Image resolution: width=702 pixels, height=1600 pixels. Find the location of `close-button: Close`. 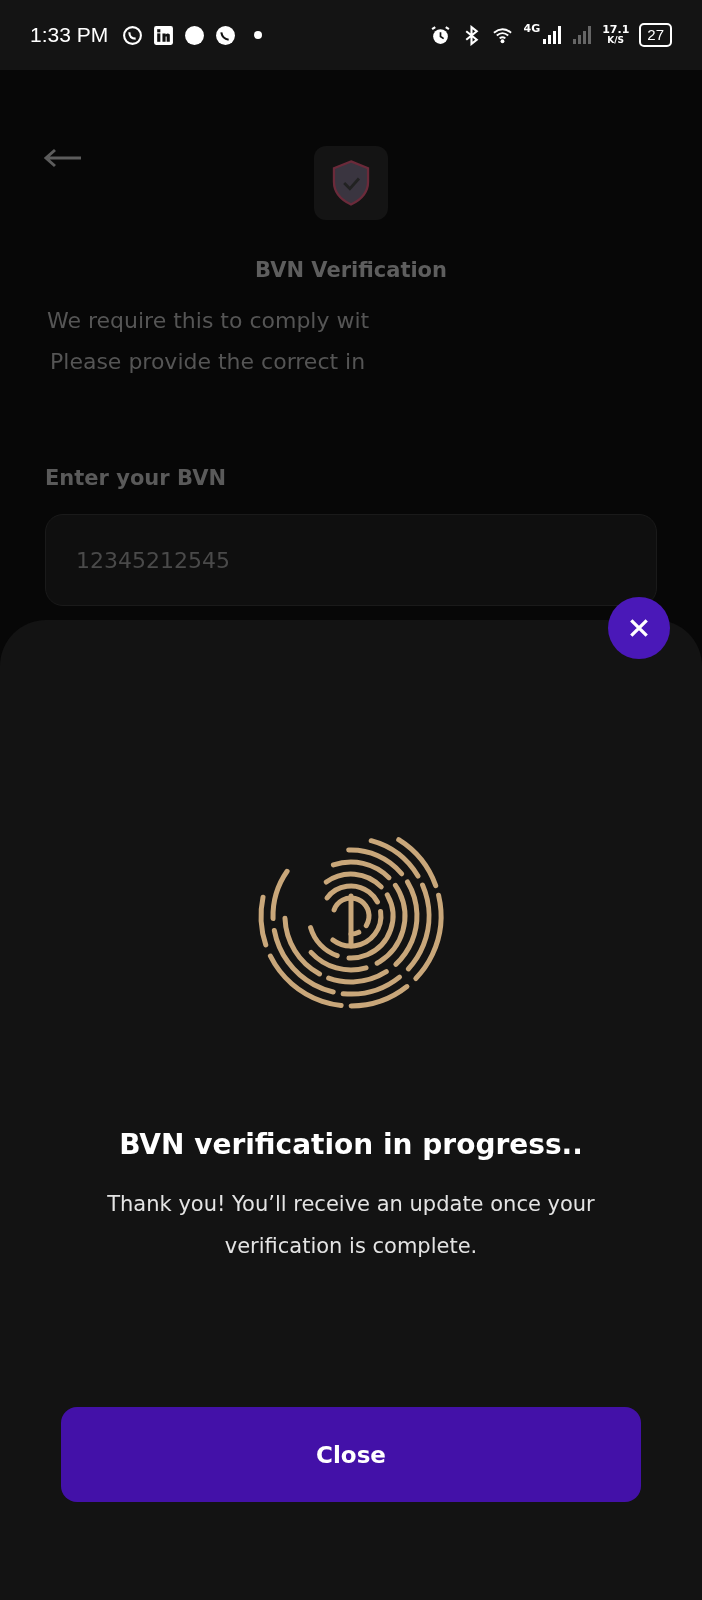

close-button: Close is located at coordinates (351, 1454).